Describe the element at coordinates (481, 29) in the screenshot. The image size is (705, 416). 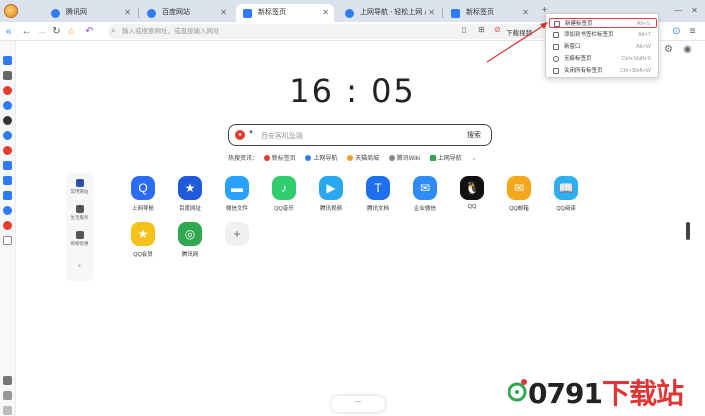
I see `translate-icon: ⊞` at that location.